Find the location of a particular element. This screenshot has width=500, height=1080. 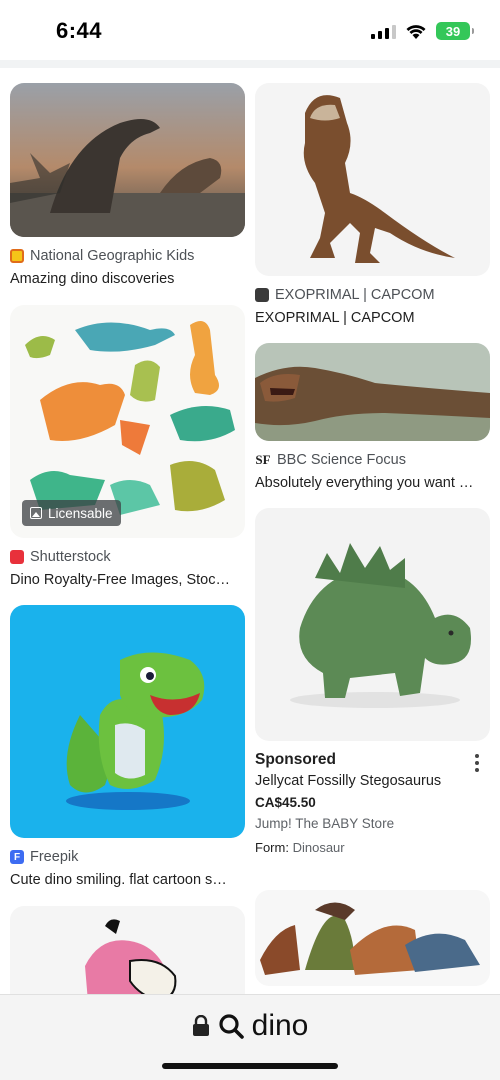

result-source: Freepik is located at coordinates (54, 857).